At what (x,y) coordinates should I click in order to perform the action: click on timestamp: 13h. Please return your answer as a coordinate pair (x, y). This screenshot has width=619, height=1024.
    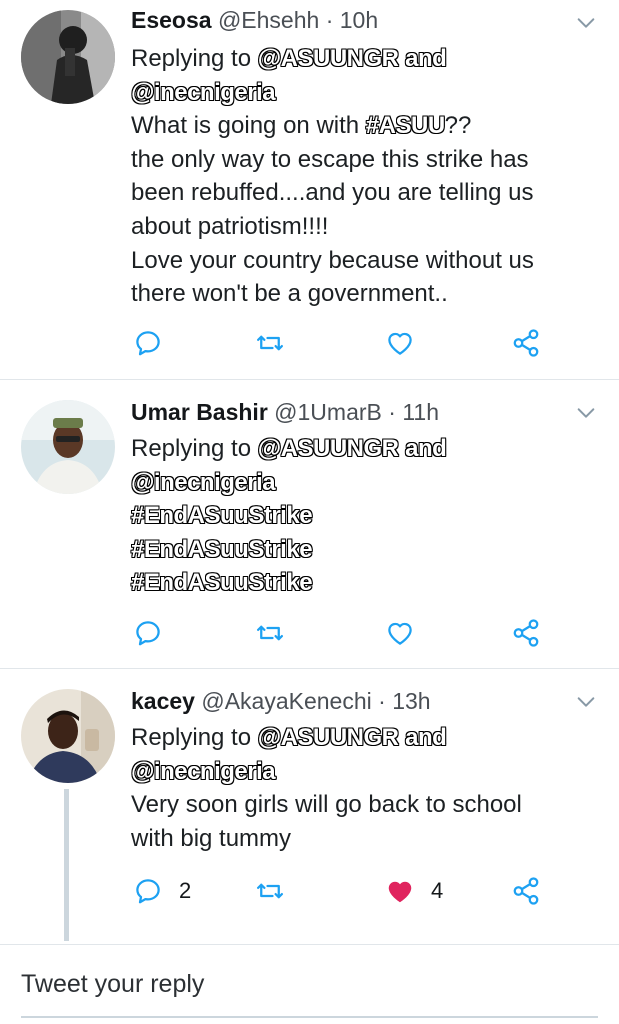
    Looking at the image, I should click on (411, 701).